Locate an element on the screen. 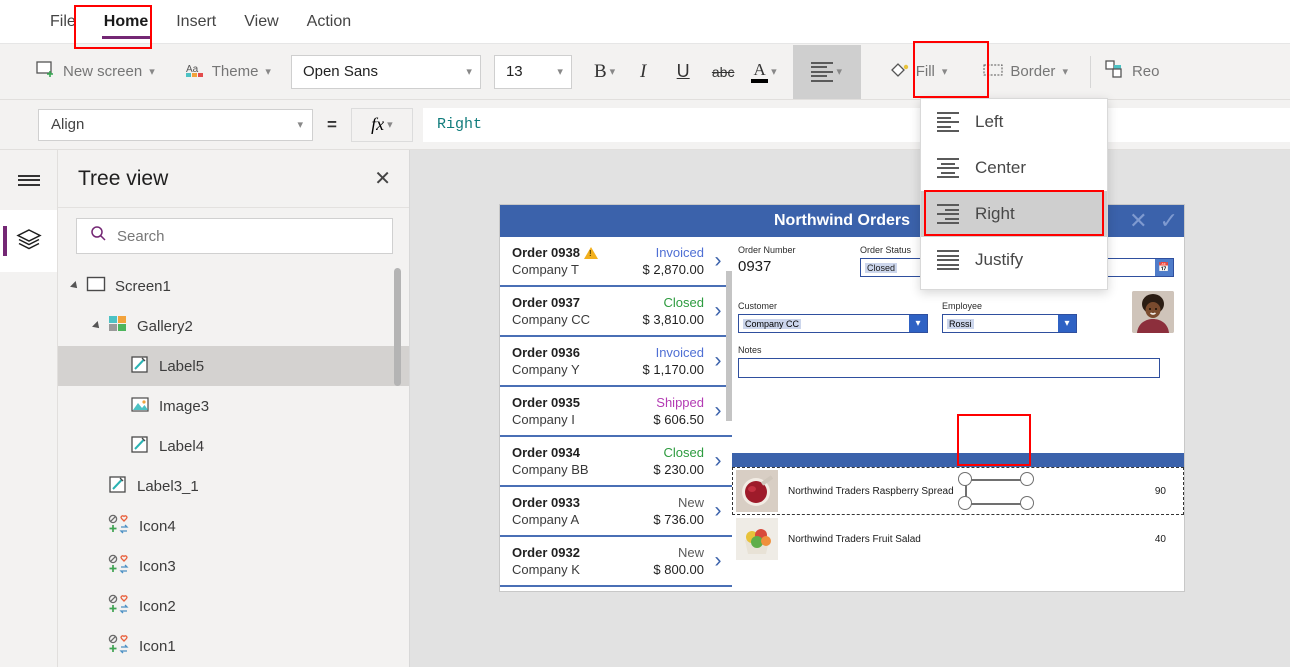 This screenshot has height=667, width=1290. resize-handle-top-left is located at coordinates (965, 479).